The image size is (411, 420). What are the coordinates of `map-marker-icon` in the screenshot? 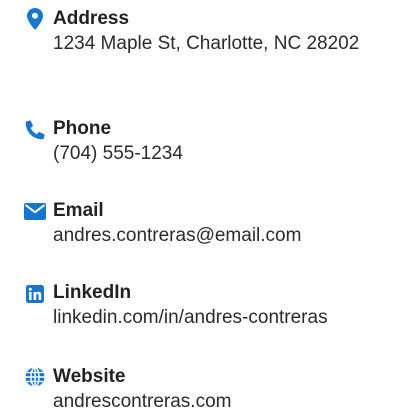 It's located at (35, 19).